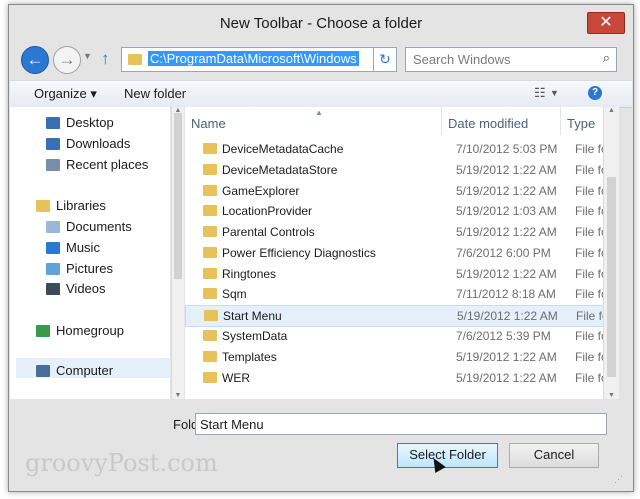 This screenshot has width=640, height=499. What do you see at coordinates (79, 268) in the screenshot?
I see `nav-item-pictures: Pictures` at bounding box center [79, 268].